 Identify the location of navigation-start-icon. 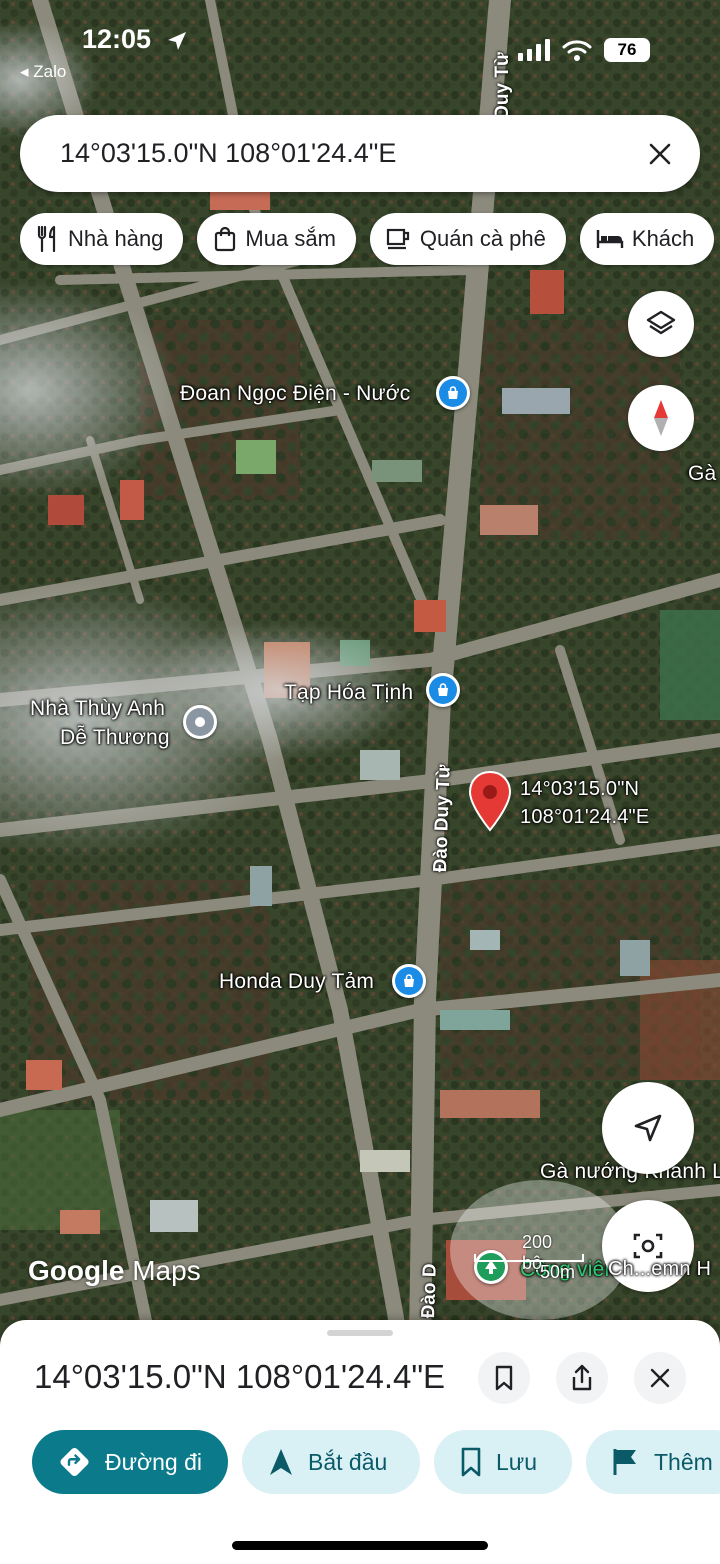
(281, 1462).